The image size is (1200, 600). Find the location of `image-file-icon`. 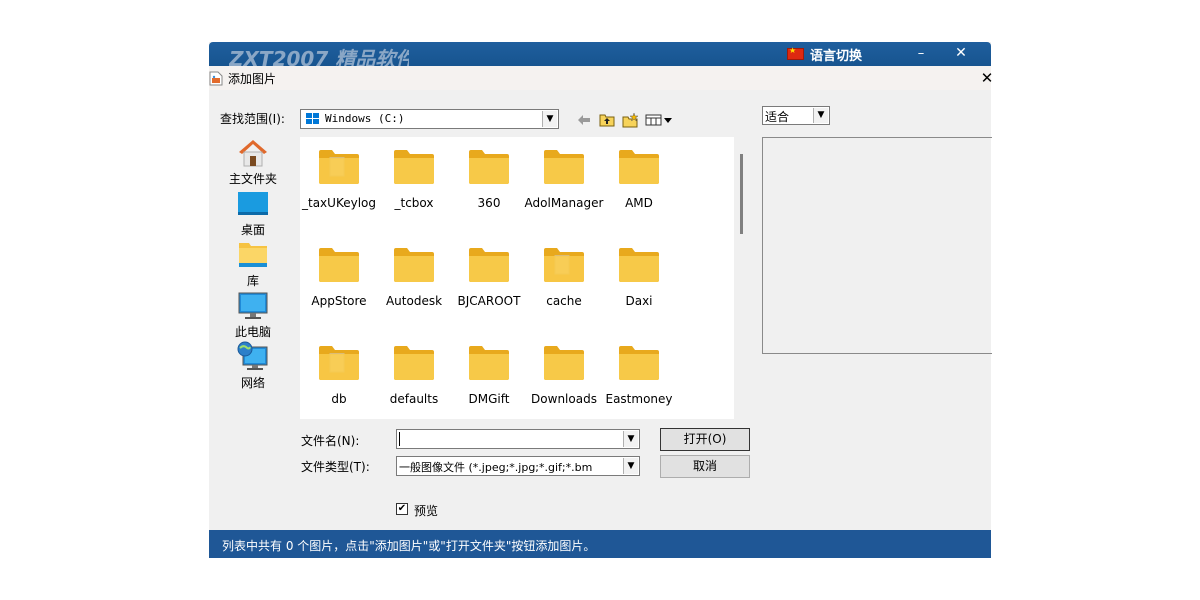

image-file-icon is located at coordinates (216, 78).